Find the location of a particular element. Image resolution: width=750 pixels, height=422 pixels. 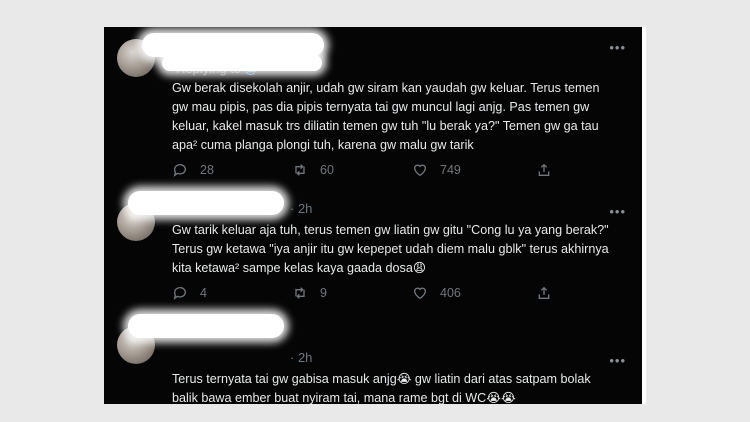

retweet-button: 9 is located at coordinates (309, 293).